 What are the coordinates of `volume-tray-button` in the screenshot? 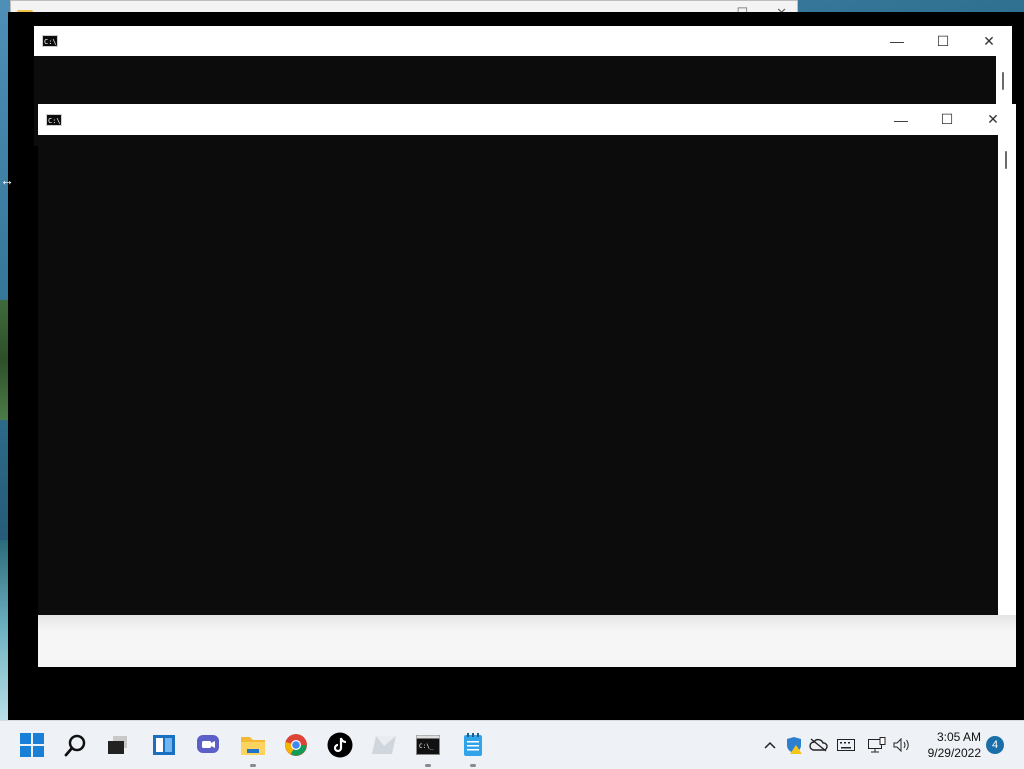 It's located at (902, 745).